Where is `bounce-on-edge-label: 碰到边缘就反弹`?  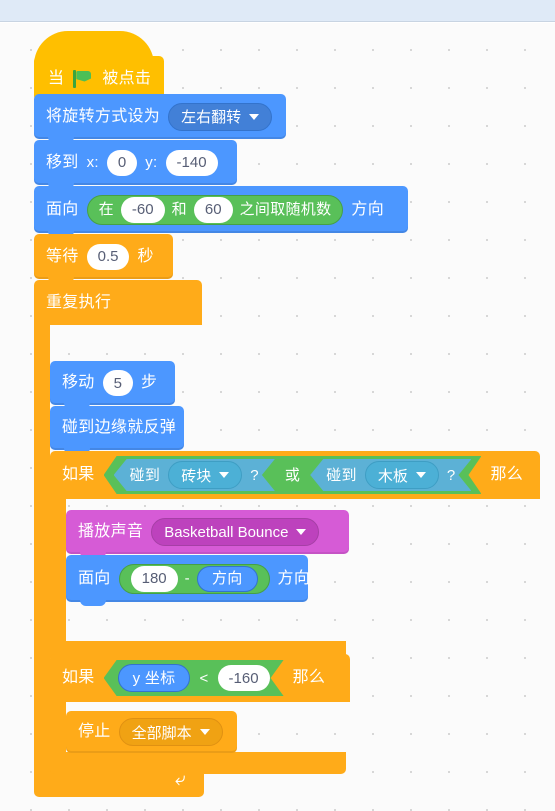
bounce-on-edge-label: 碰到边缘就反弹 is located at coordinates (119, 427).